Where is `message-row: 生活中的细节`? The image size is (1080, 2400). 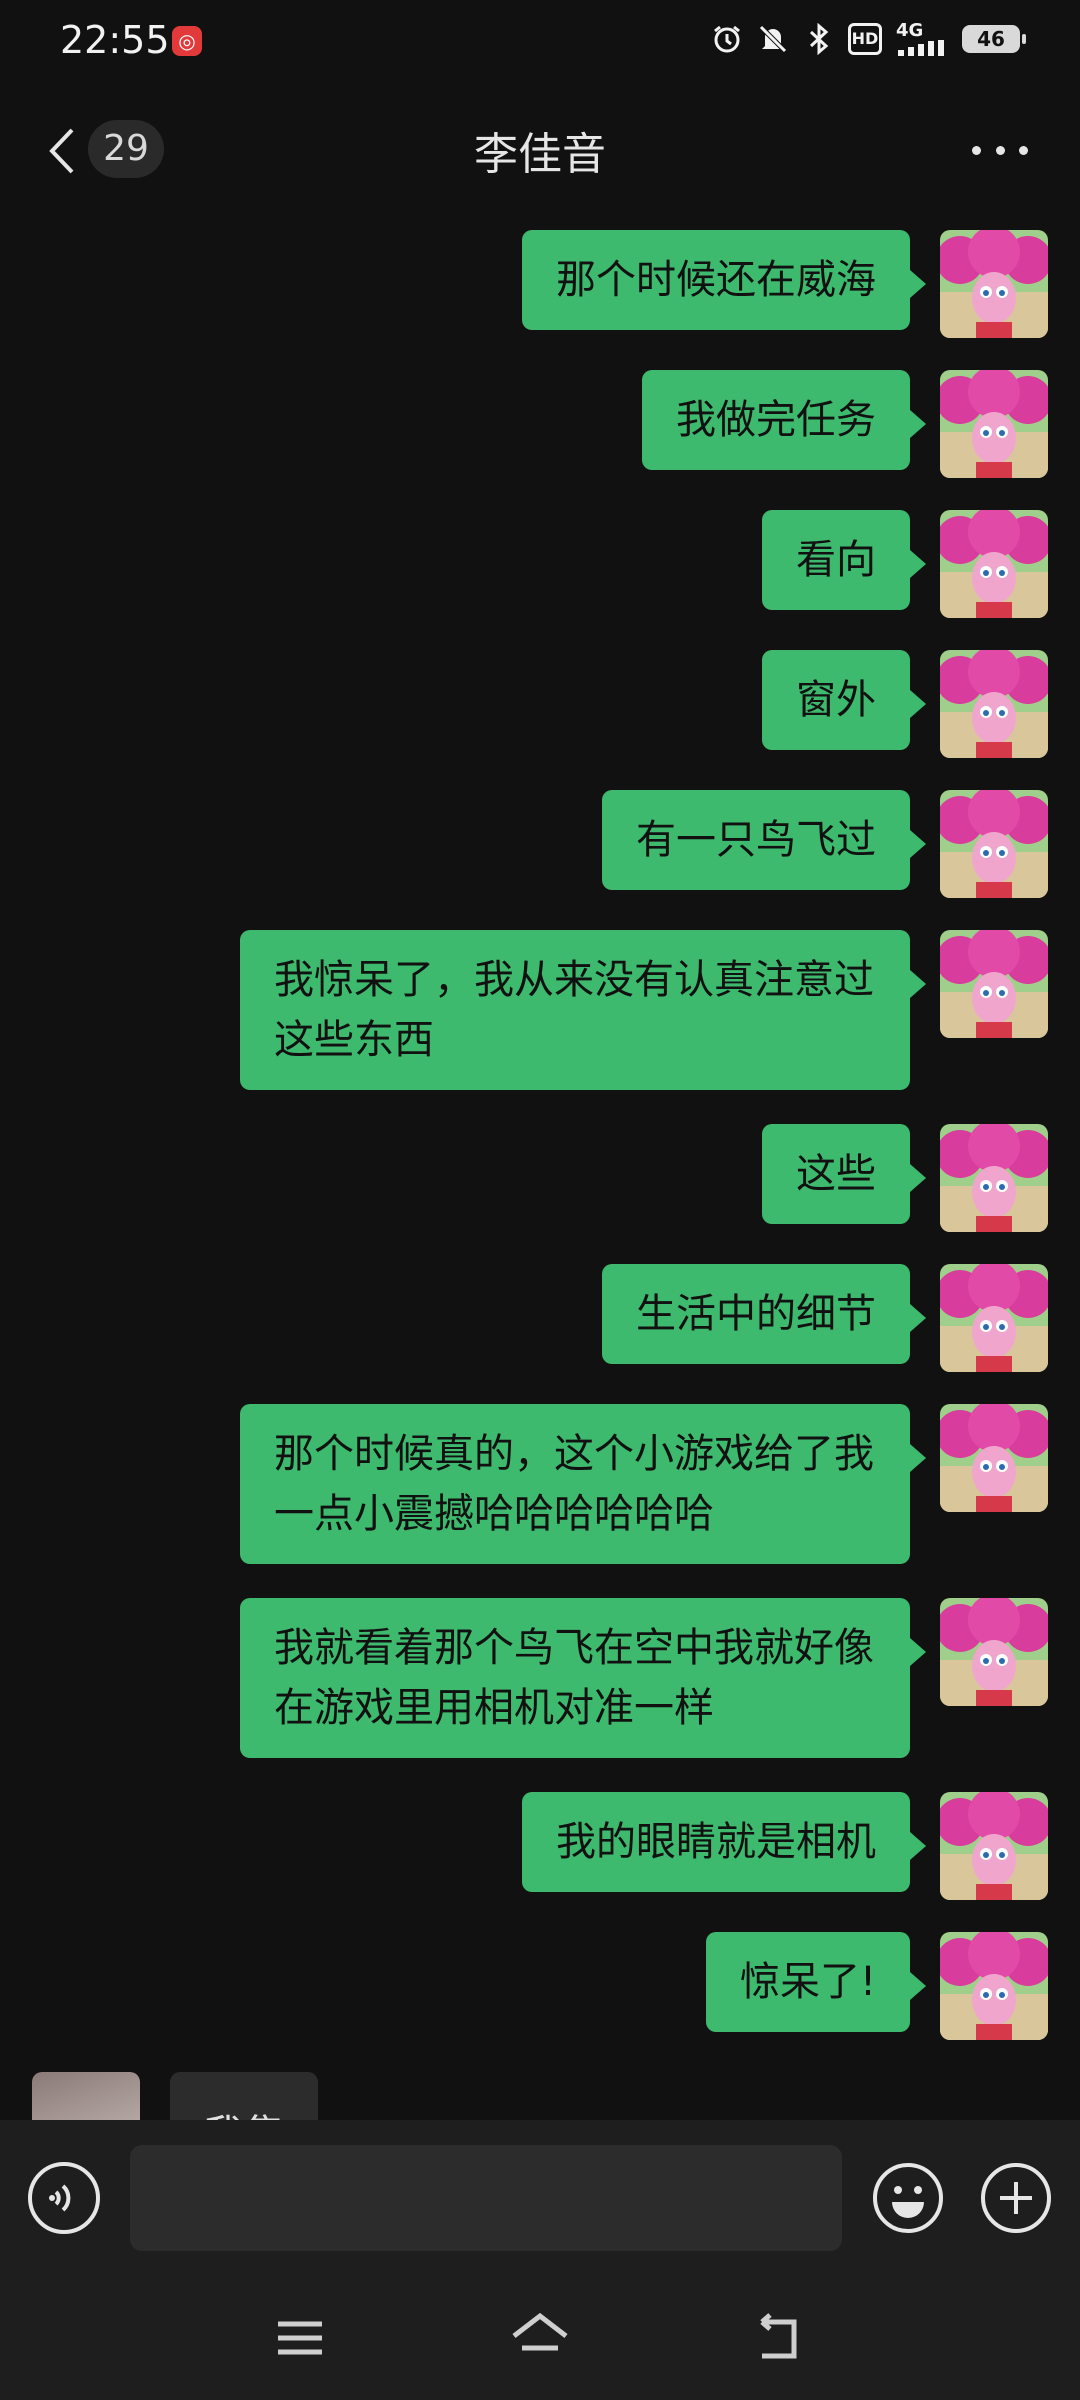
message-row: 生活中的细节 is located at coordinates (825, 1318).